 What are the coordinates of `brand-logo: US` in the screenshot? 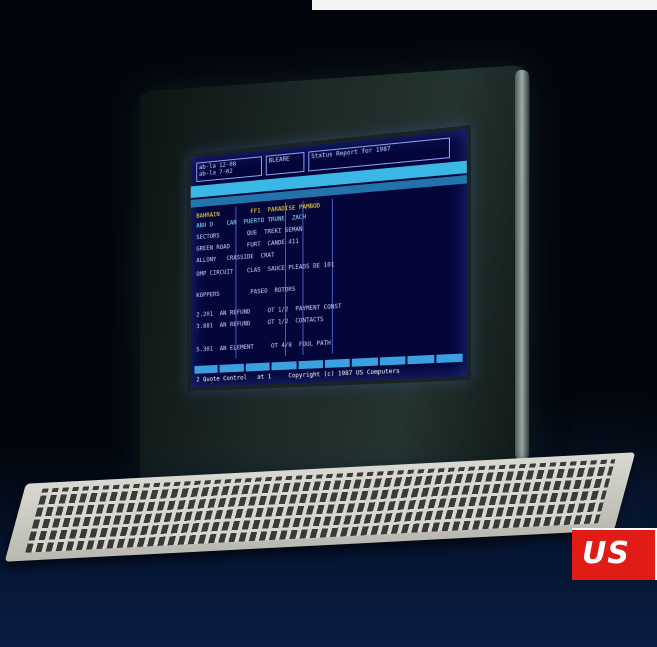 It's located at (614, 554).